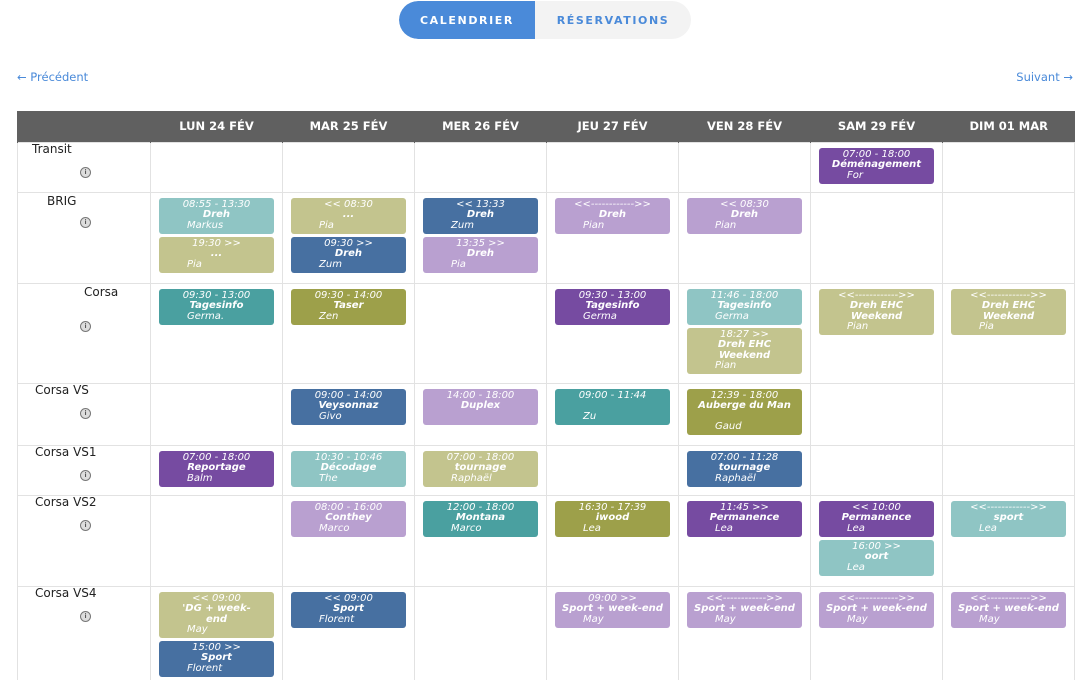  I want to click on reservation-event: 07:00 - 18:00 Déménagement For, so click(876, 165).